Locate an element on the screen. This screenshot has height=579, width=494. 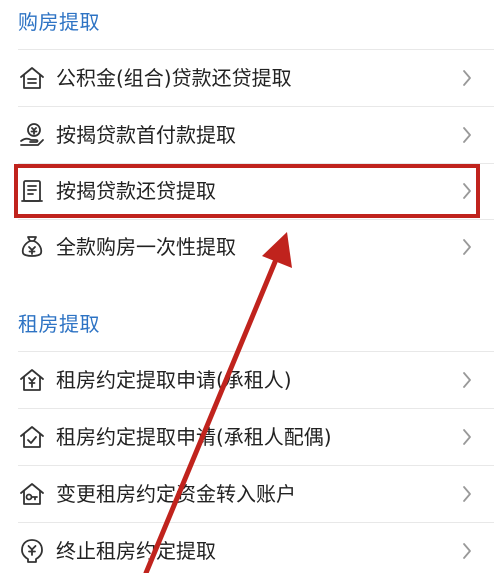
list-item-label: 全款购房一次性提取 is located at coordinates (146, 247).